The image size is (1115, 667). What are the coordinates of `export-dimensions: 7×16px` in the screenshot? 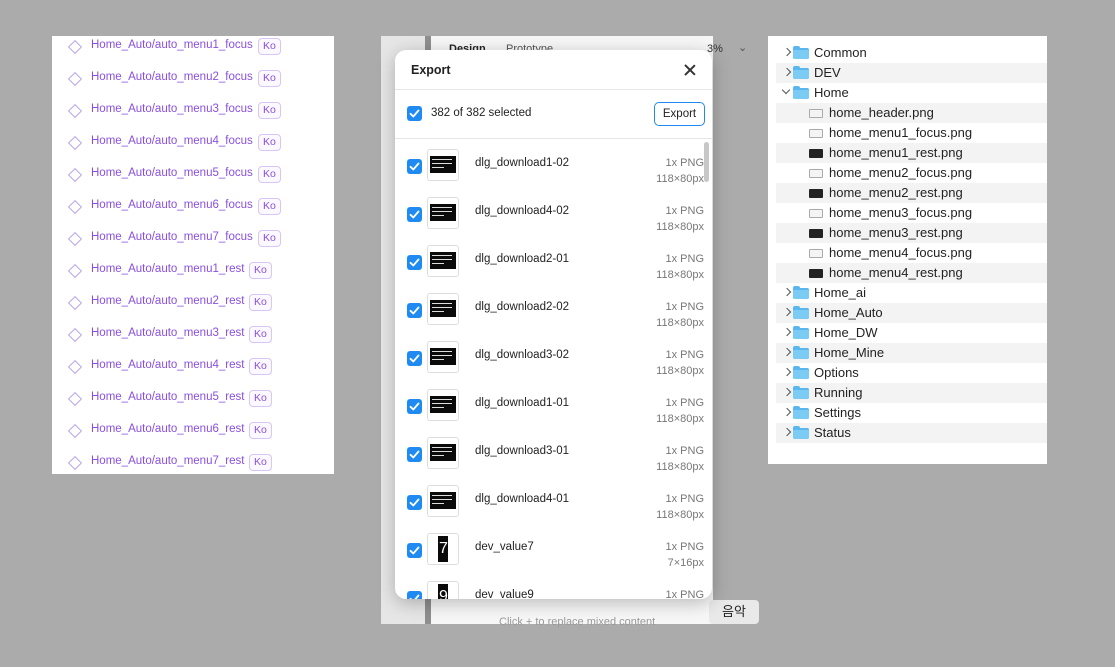 It's located at (685, 563).